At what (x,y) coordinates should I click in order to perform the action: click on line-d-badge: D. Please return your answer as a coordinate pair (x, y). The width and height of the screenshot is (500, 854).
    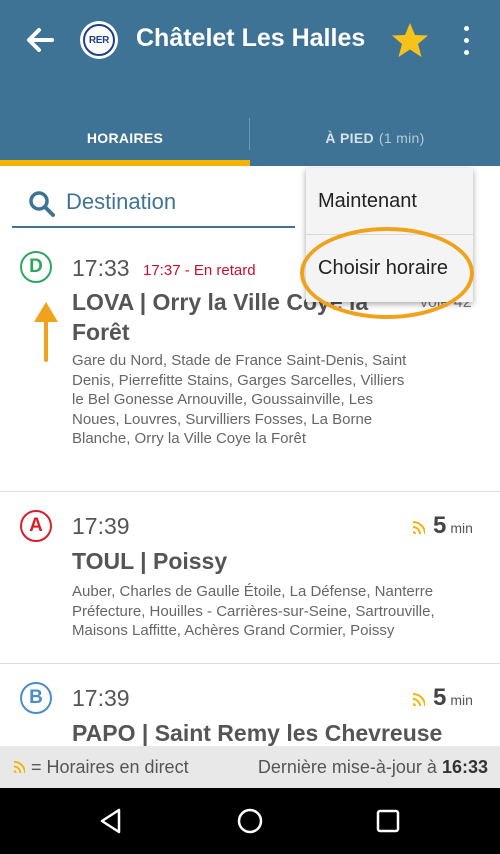
    Looking at the image, I should click on (36, 267).